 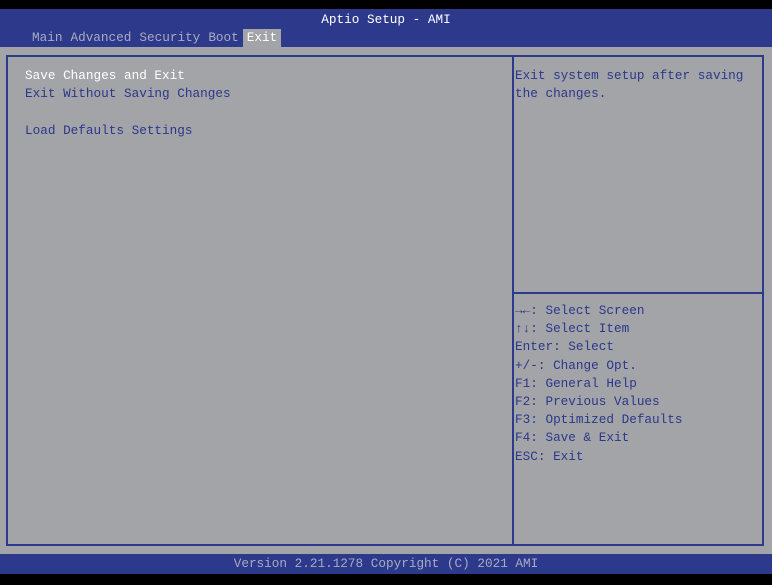 What do you see at coordinates (587, 401) in the screenshot?
I see `key-f2: F2: Previous Values` at bounding box center [587, 401].